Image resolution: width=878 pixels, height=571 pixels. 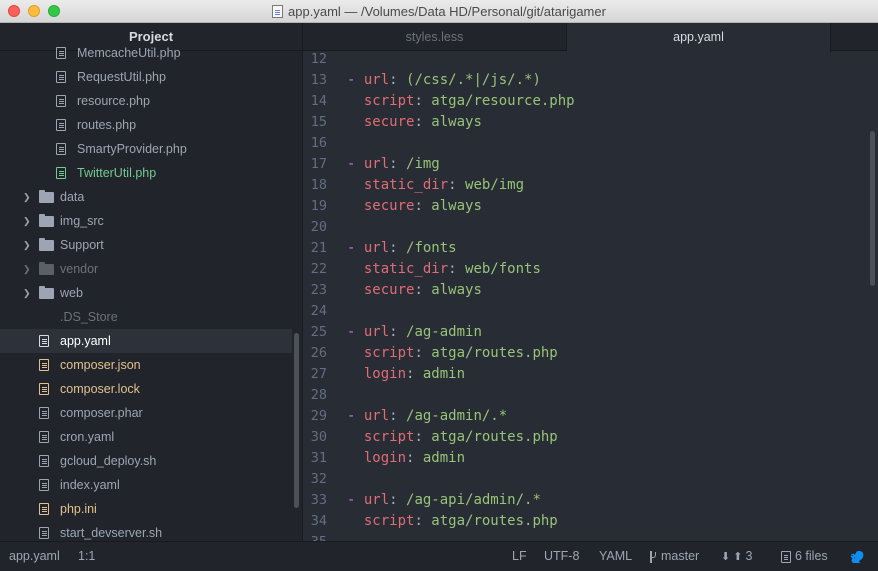 What do you see at coordinates (435, 37) in the screenshot?
I see `tab-styles-less: styles.less` at bounding box center [435, 37].